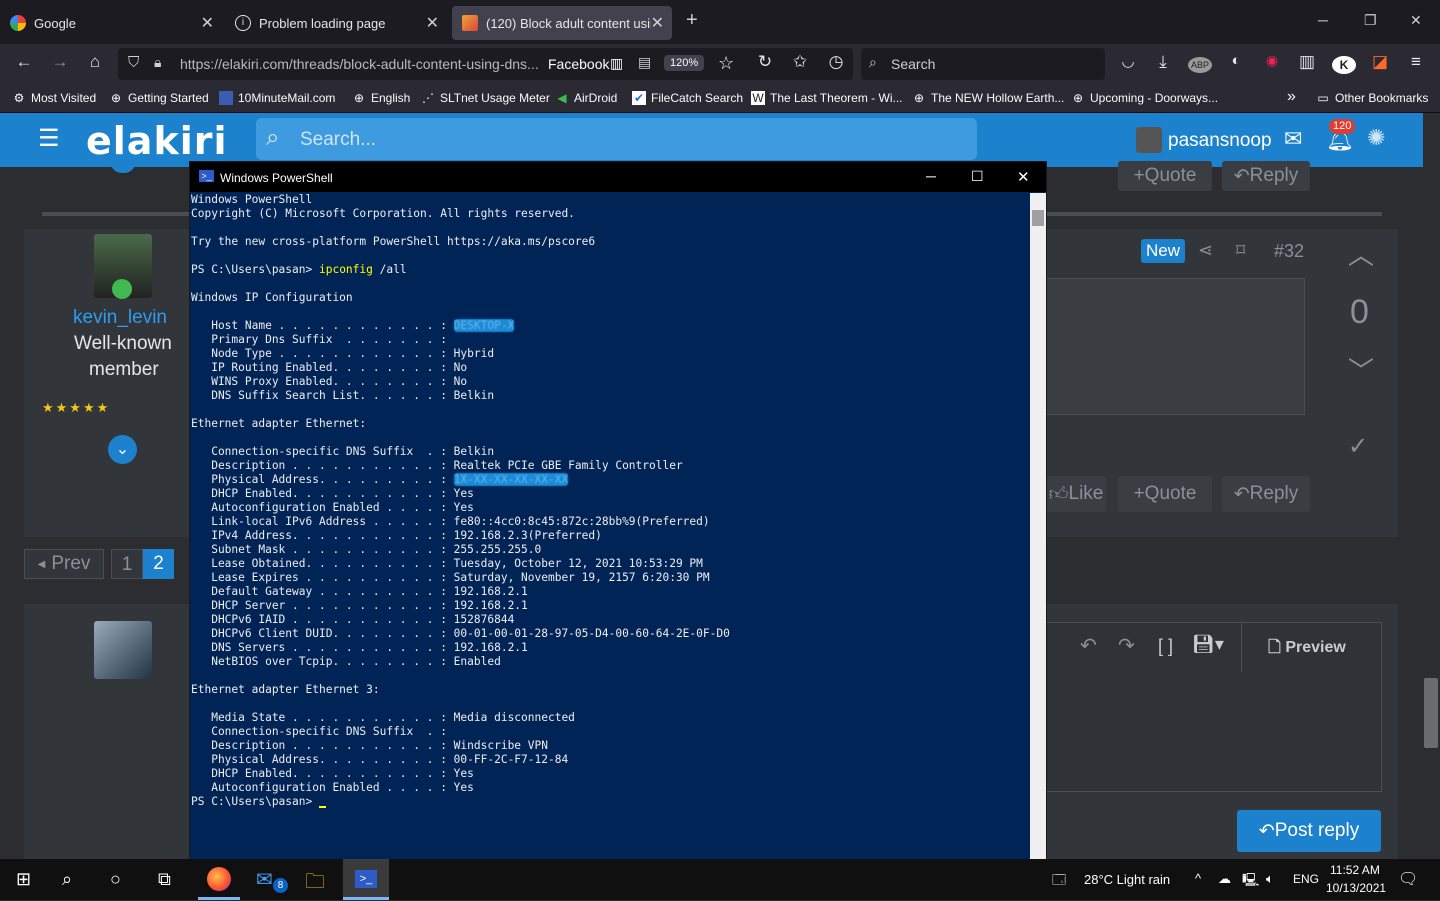 This screenshot has width=1440, height=901. I want to click on bookmark-item: ⊕ English, so click(381, 98).